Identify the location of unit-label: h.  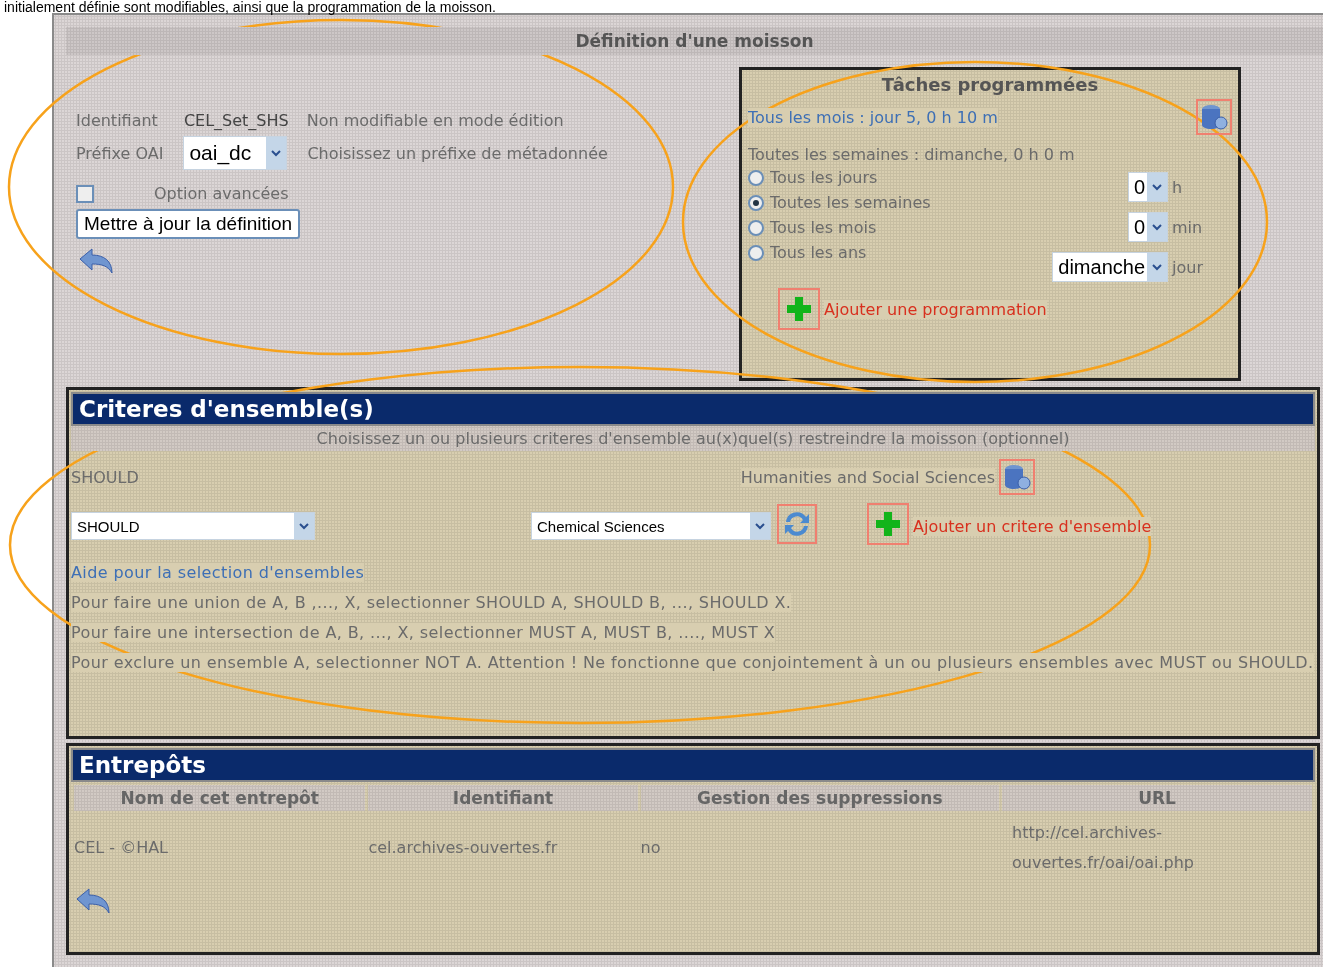
(1178, 187).